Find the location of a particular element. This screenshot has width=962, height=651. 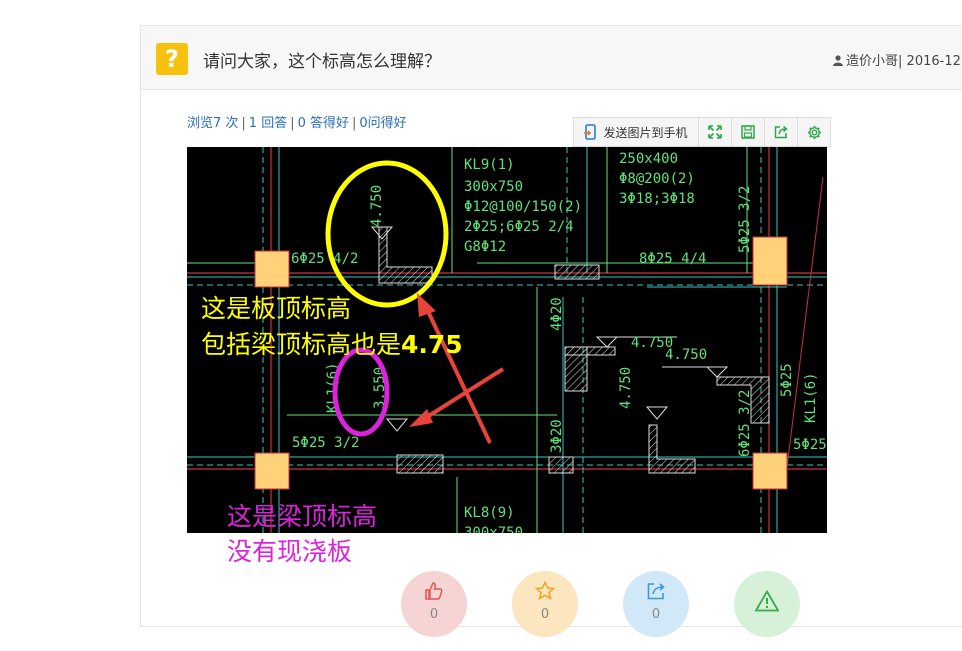

good-answers-count: 0 答得好 is located at coordinates (323, 123).